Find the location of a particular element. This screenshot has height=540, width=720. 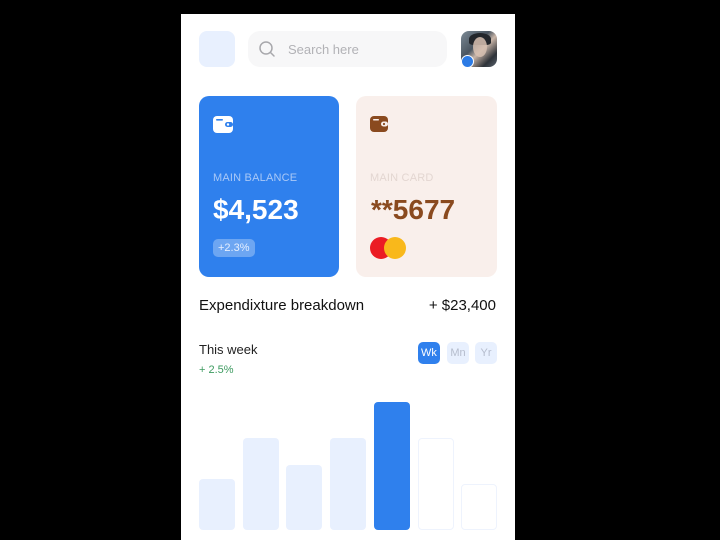

online-status-dot is located at coordinates (467, 61).